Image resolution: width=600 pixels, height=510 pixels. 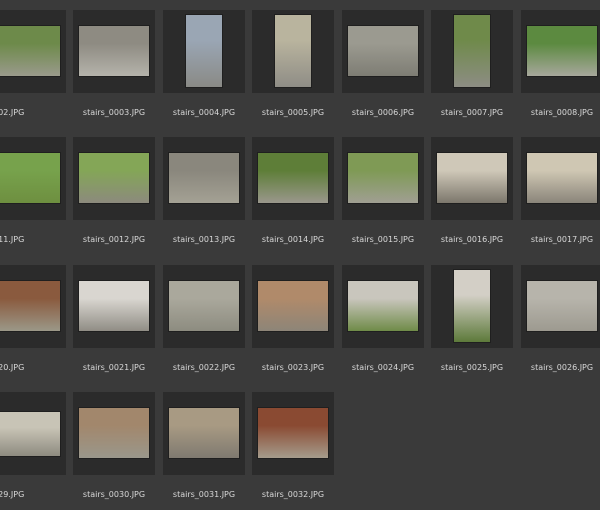 I want to click on thumbnail-item: stairs_0004.JPG, so click(x=204, y=69).